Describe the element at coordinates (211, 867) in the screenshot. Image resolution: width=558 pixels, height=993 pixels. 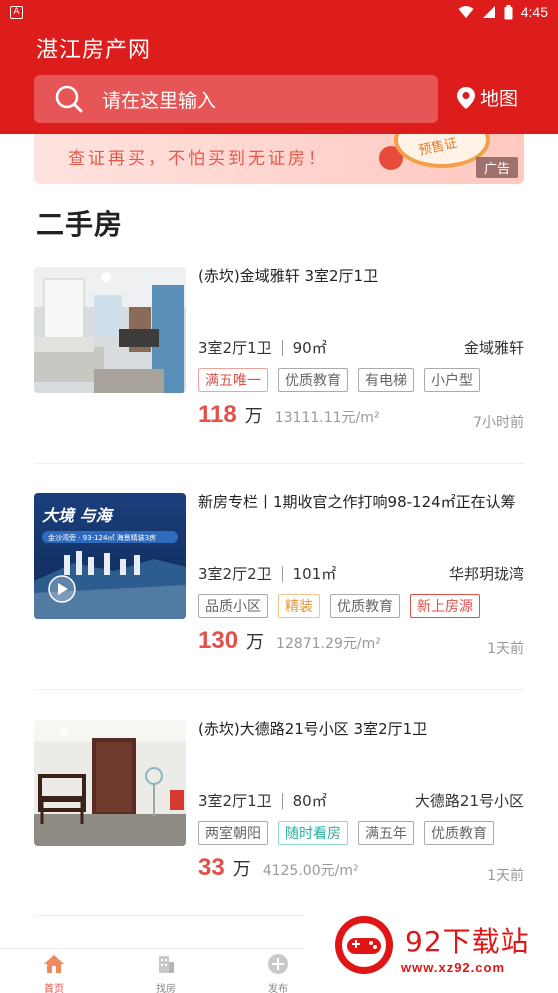
I see `price-value: 33` at that location.